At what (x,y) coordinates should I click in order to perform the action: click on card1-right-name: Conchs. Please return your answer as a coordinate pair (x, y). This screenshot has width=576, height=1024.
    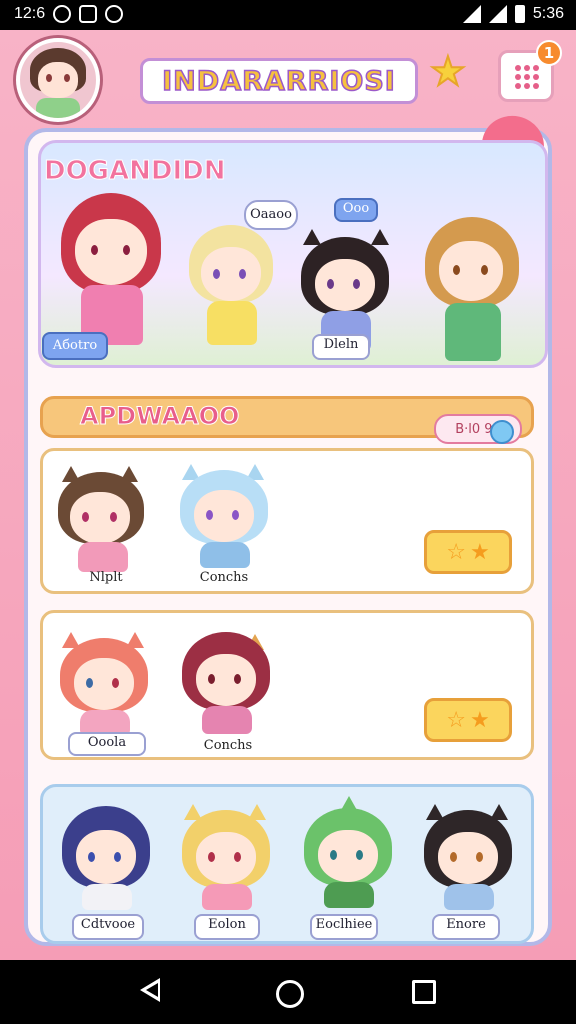
    Looking at the image, I should click on (224, 577).